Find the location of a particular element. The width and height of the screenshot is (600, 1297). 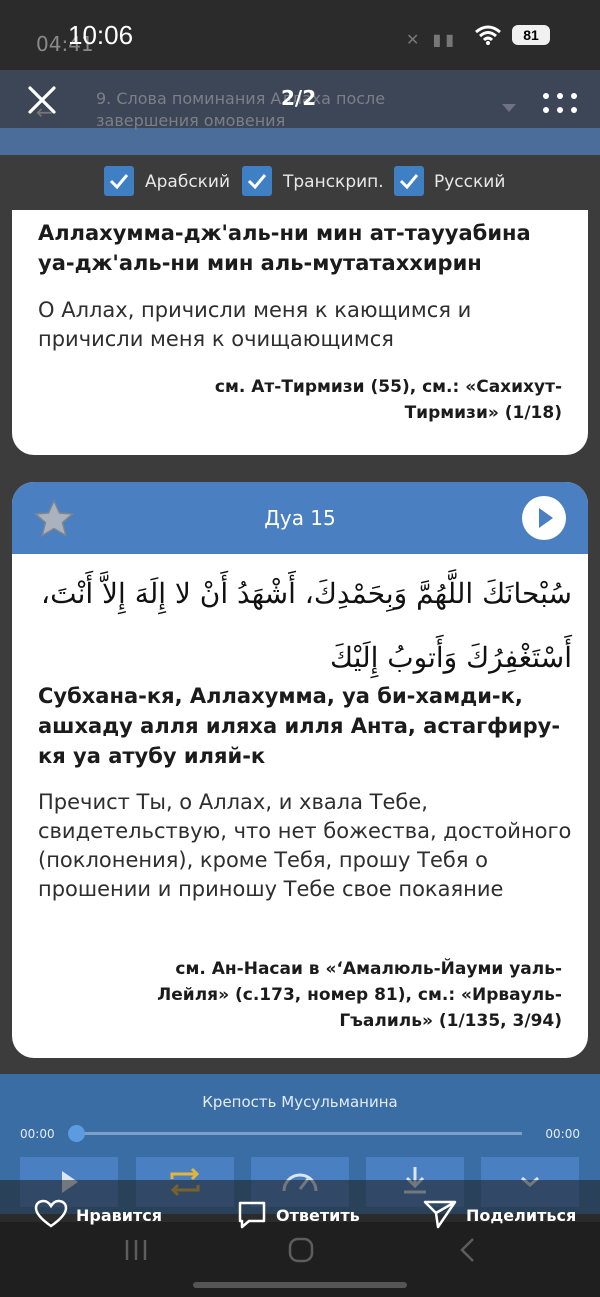

player-time-start: 00:00 is located at coordinates (37, 1134).